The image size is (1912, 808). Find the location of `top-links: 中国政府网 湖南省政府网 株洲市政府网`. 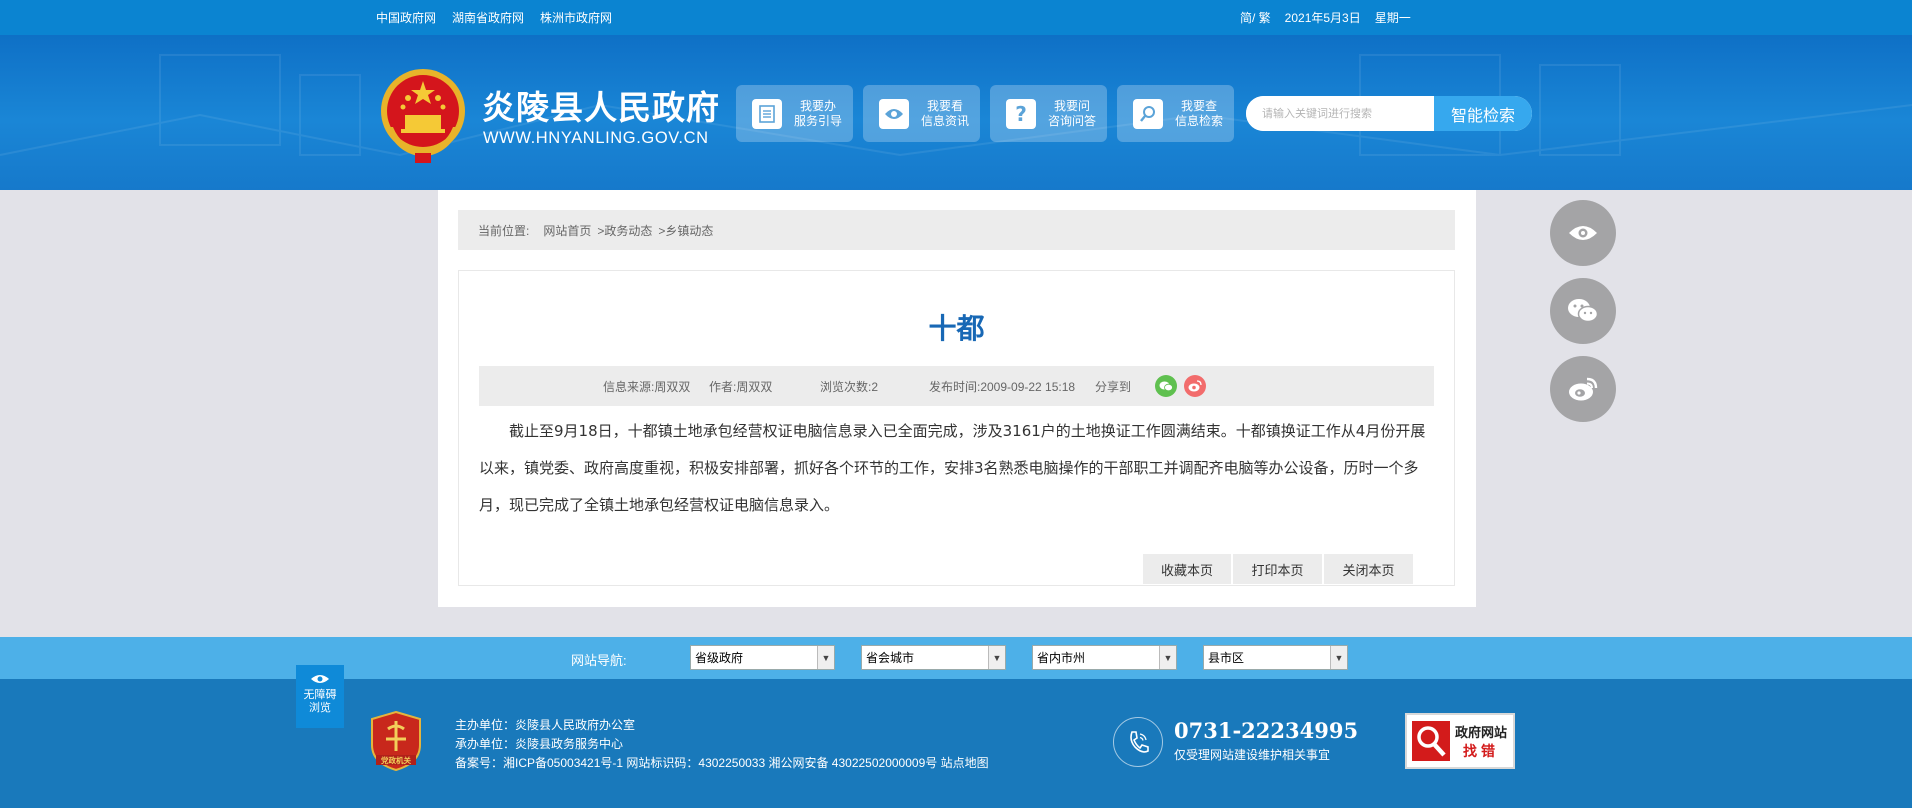

top-links: 中国政府网 湖南省政府网 株洲市政府网 is located at coordinates (494, 17).